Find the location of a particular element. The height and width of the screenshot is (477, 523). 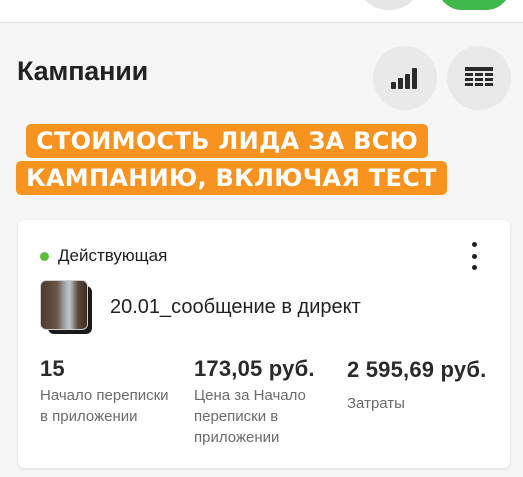

metric-spend: 2 595,69 руб. Затраты is located at coordinates (427, 384).